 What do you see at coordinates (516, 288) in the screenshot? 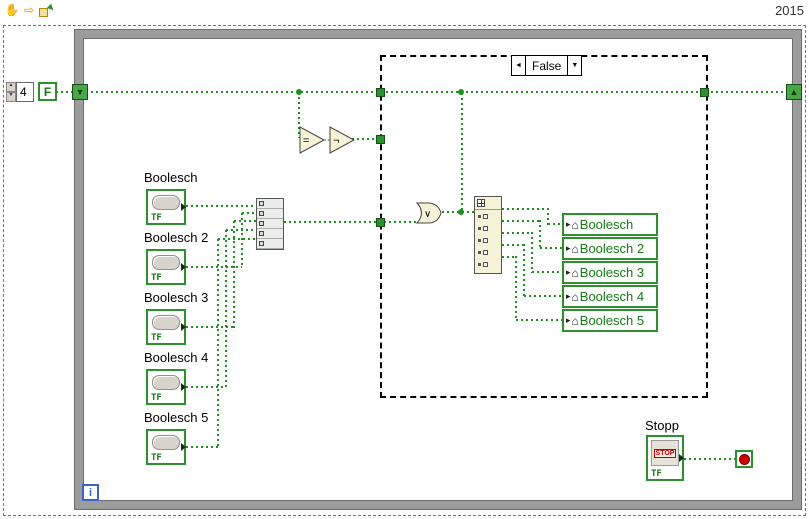
I see `wire-loc5-v` at bounding box center [516, 288].